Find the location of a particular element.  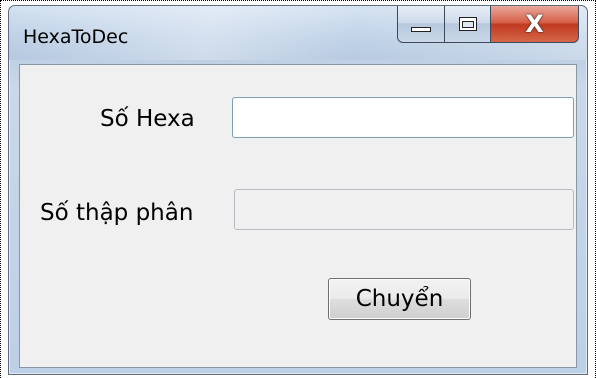

close-button: X is located at coordinates (535, 24).